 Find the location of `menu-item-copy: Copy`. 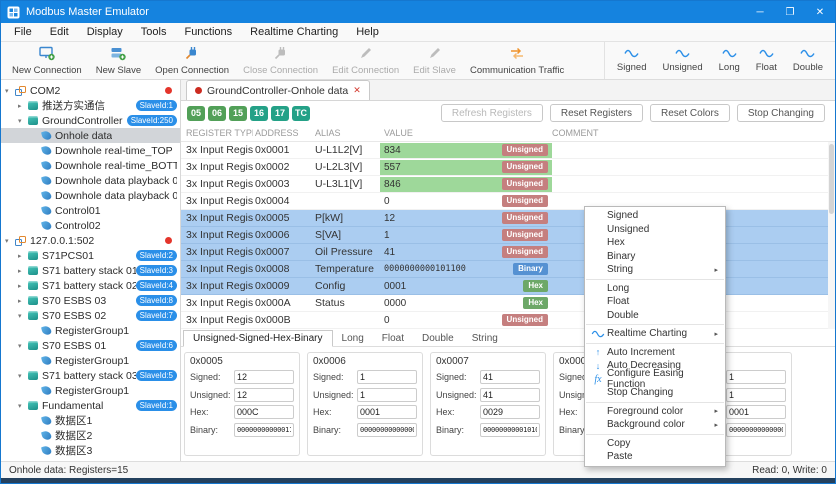

menu-item-copy: Copy is located at coordinates (655, 444).